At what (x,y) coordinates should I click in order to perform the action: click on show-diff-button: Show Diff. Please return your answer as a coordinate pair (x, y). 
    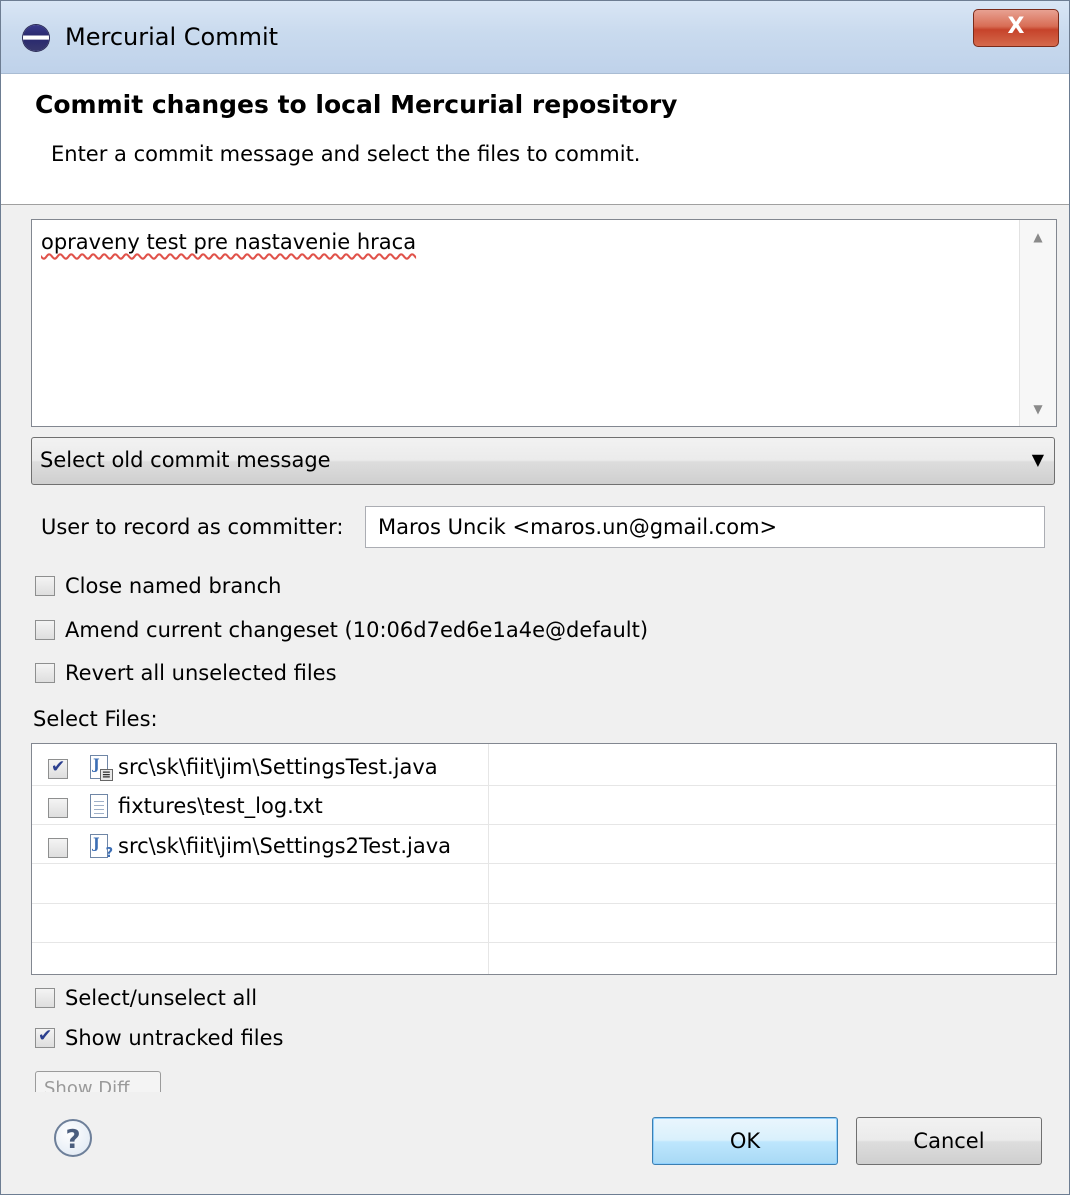
    Looking at the image, I should click on (98, 1081).